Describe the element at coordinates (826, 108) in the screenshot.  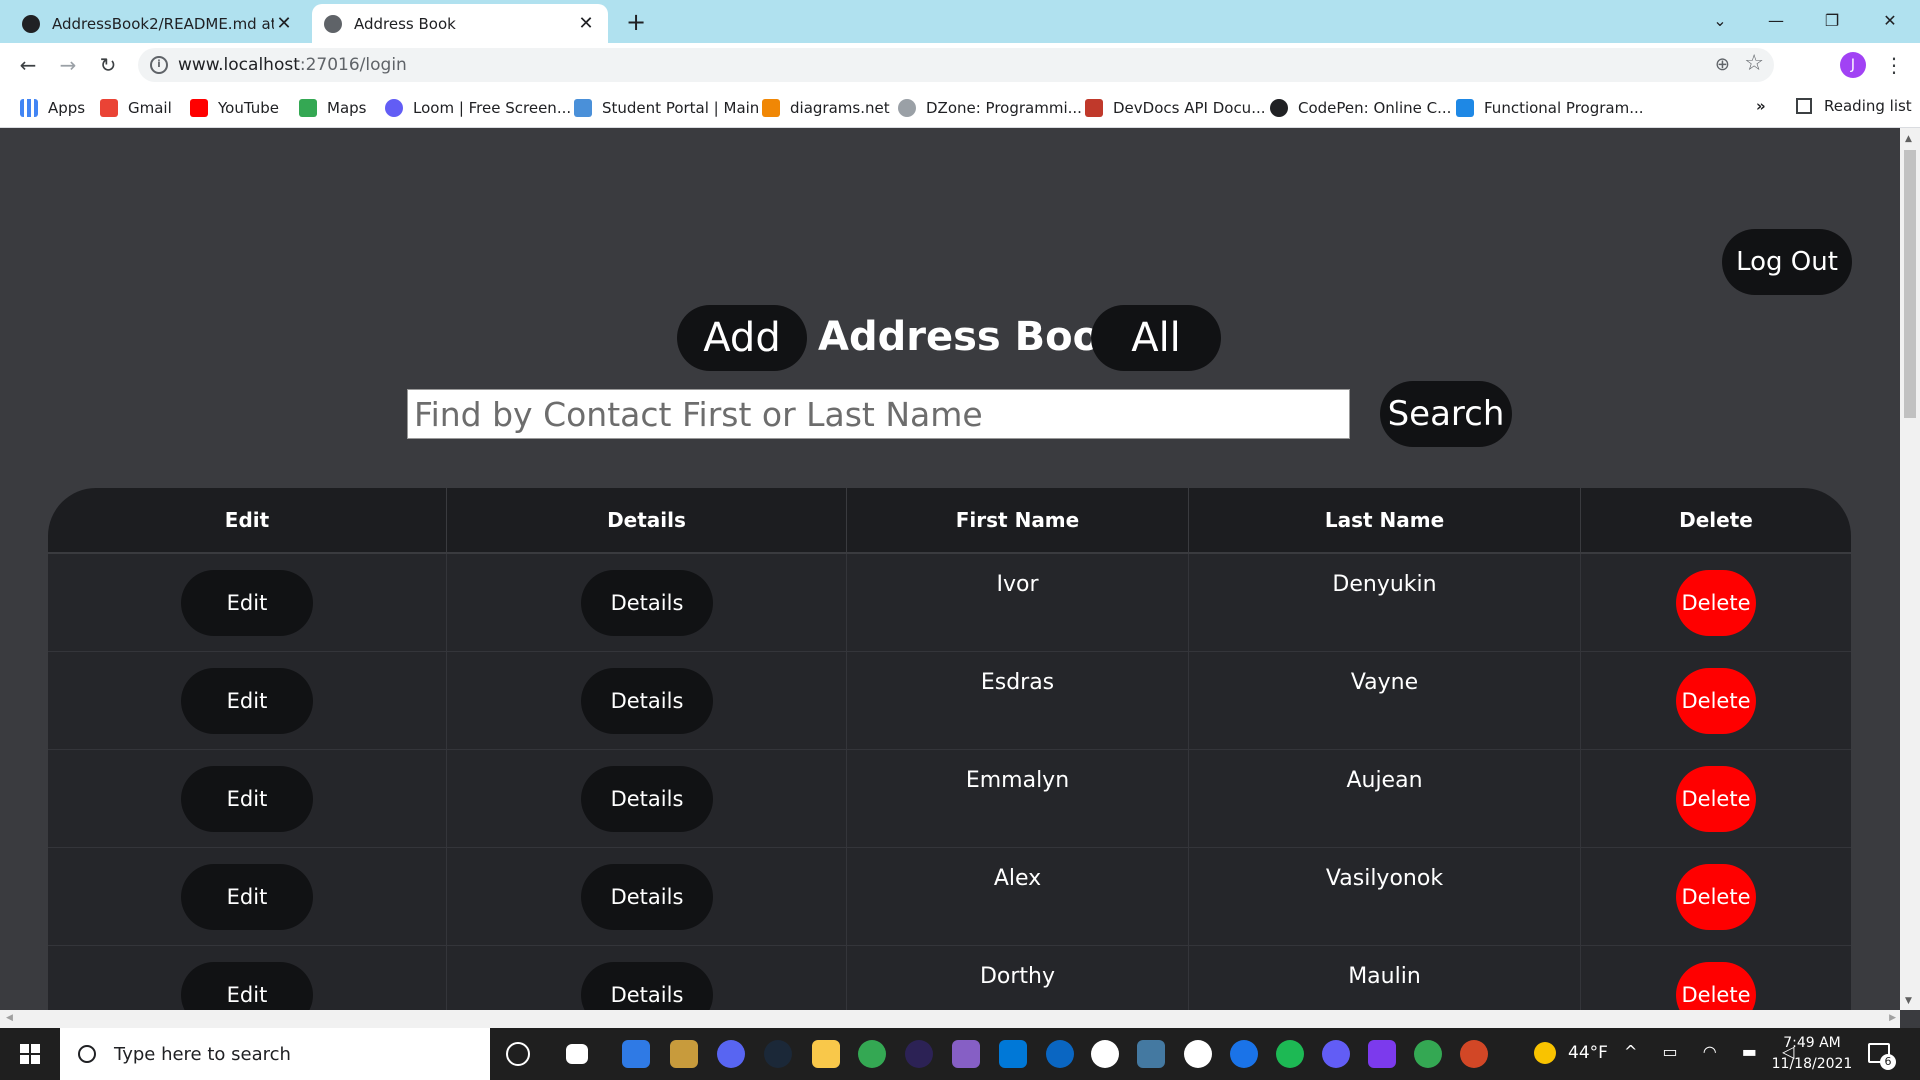
I see `bookmark-diagrams: diagrams.net` at that location.